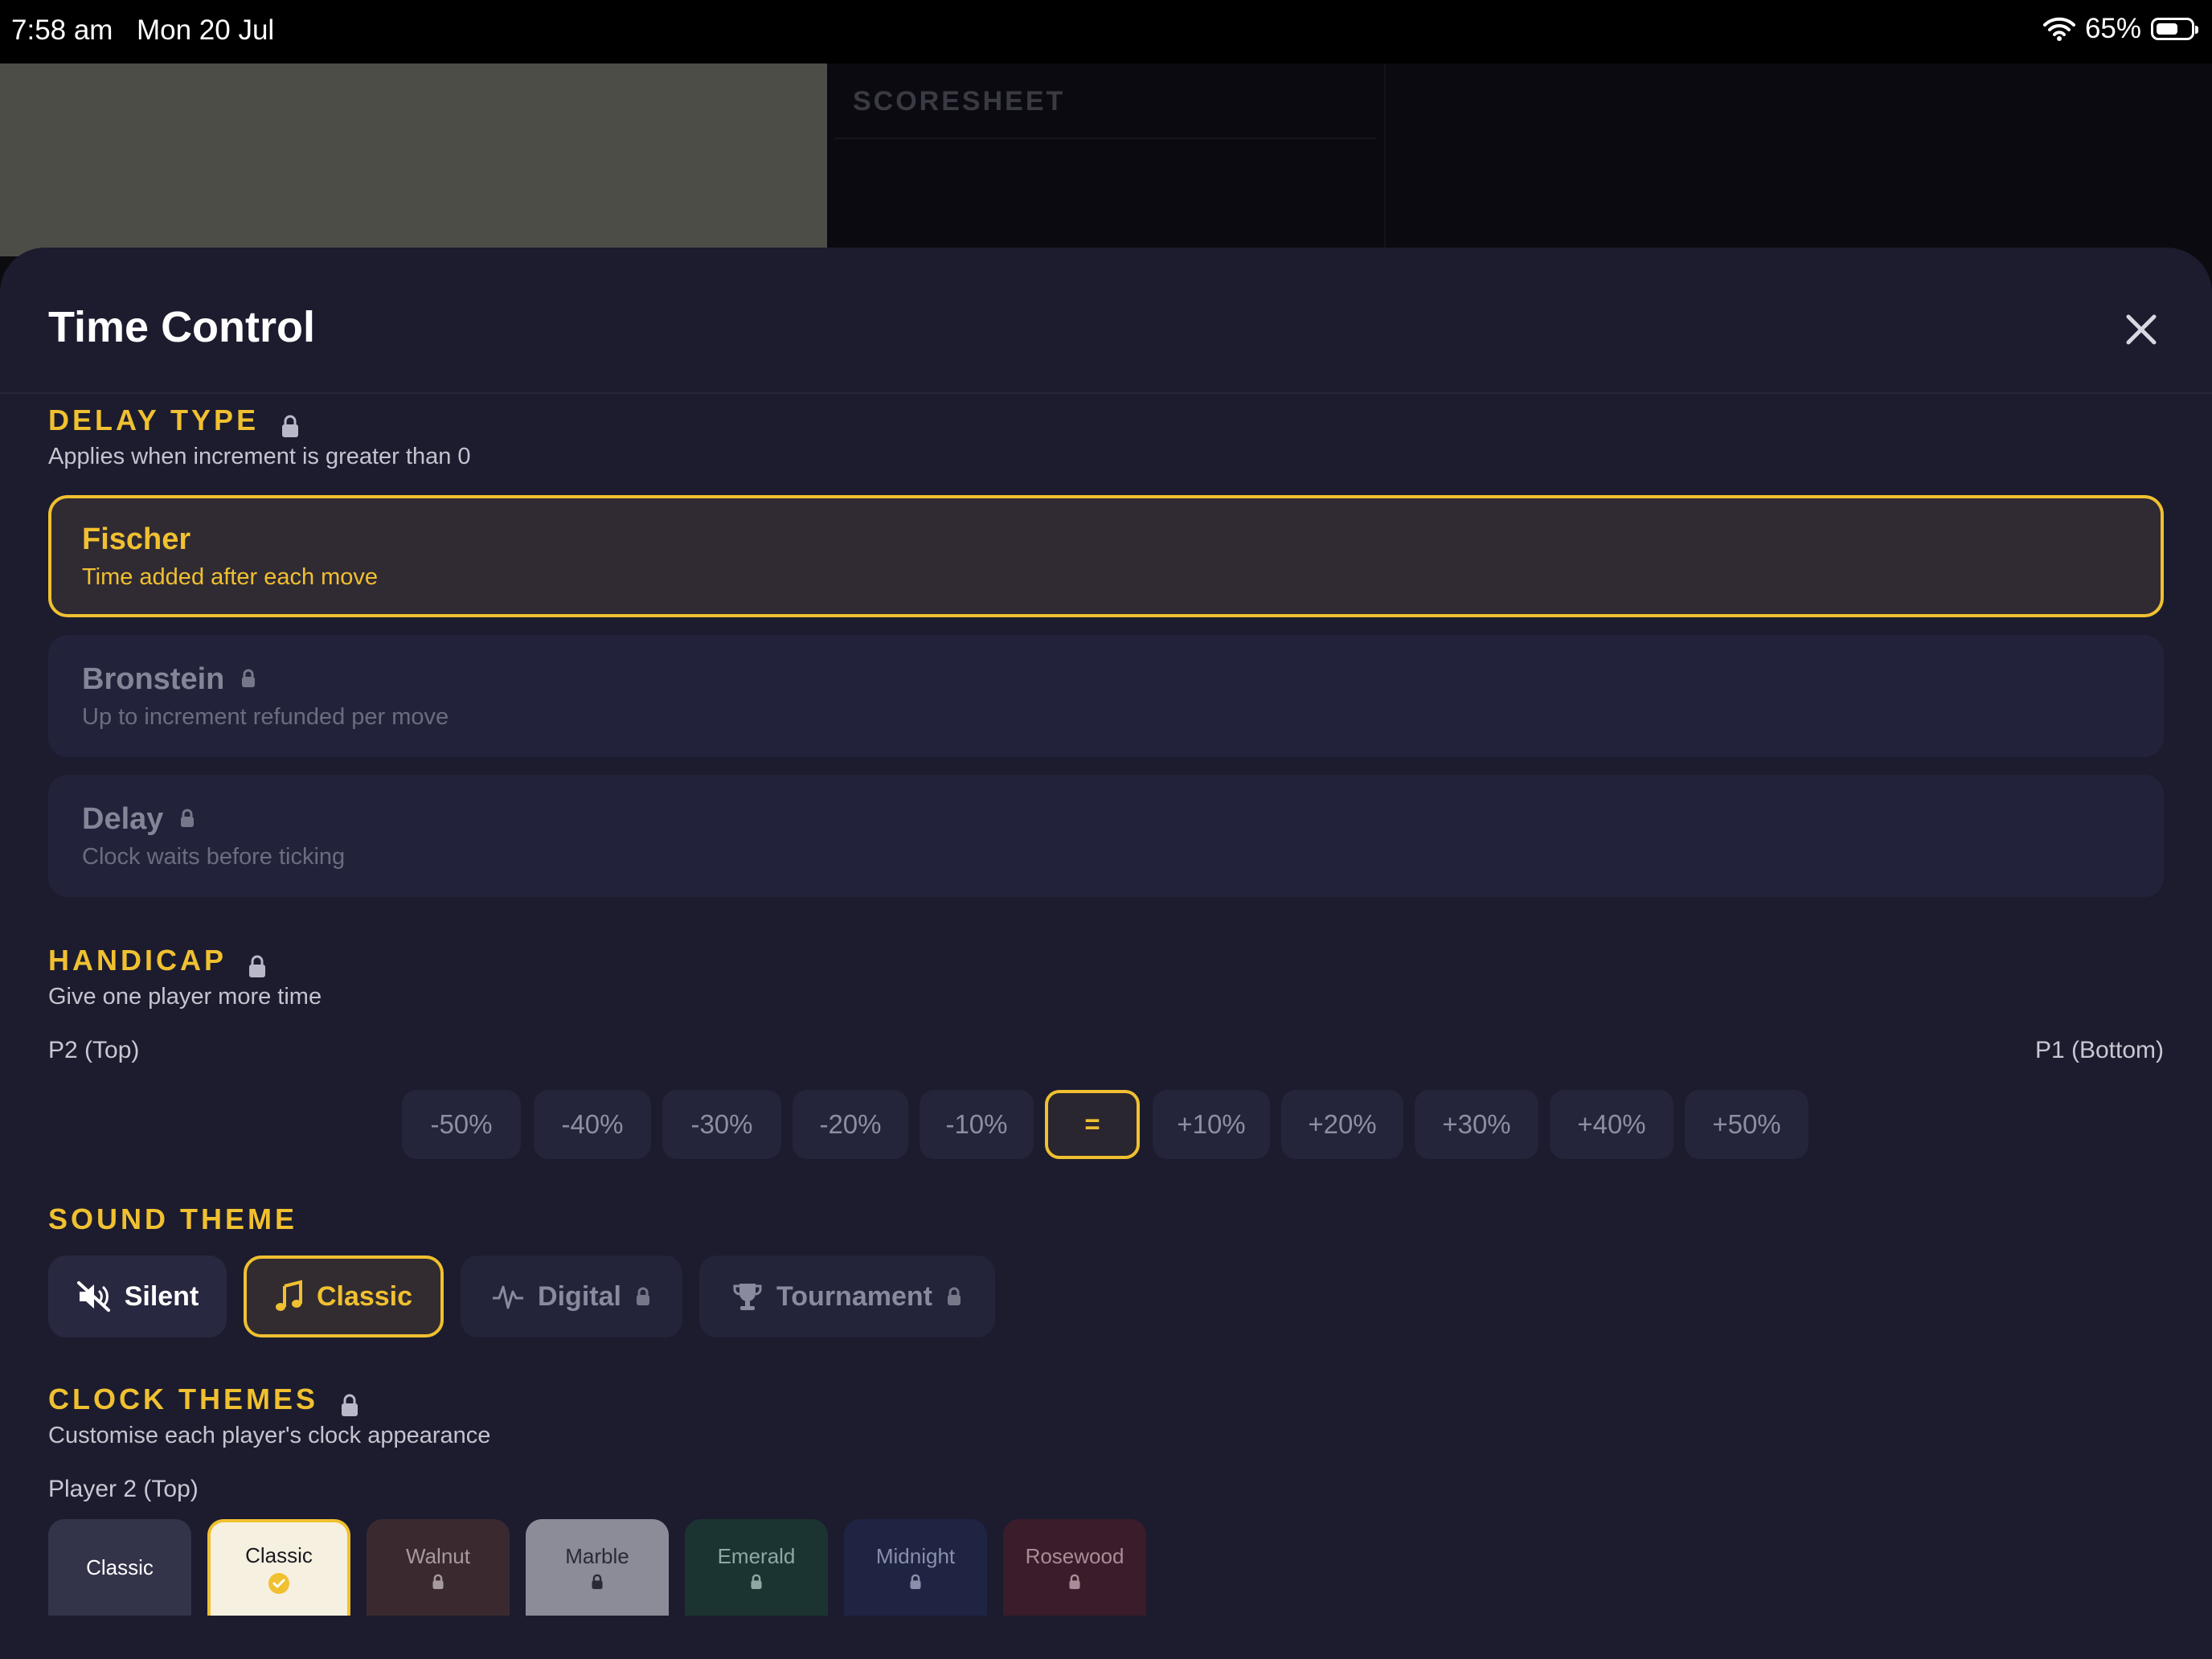 The height and width of the screenshot is (1659, 2212). I want to click on handicap-heading: HANDICAP, so click(158, 961).